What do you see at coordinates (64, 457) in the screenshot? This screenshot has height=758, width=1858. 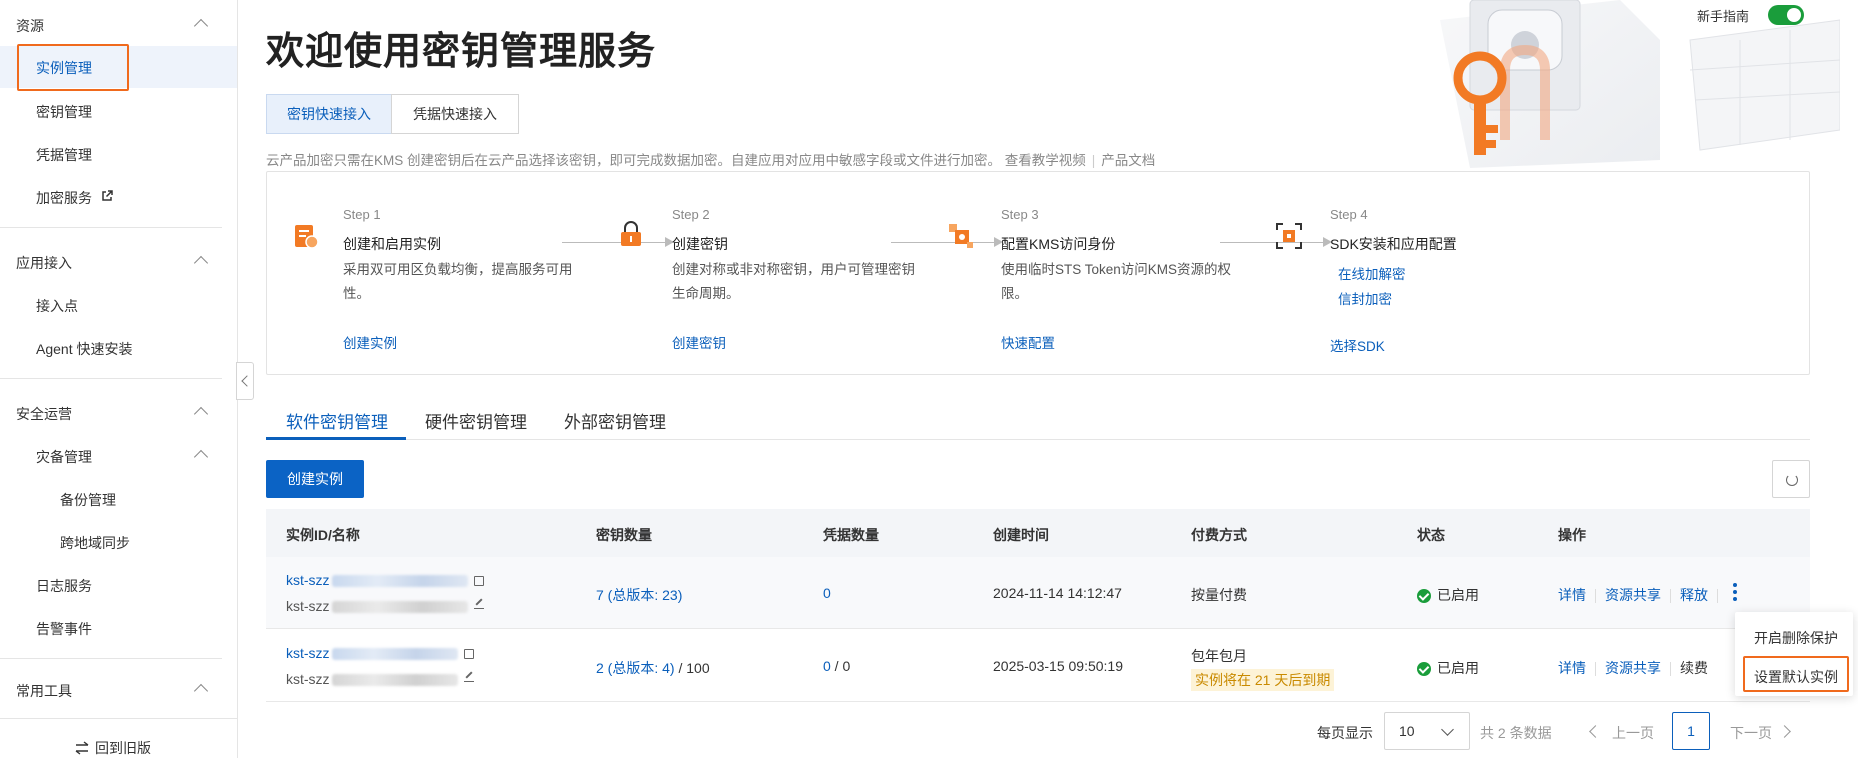 I see `sidebar-item-dr: 灾备管理` at bounding box center [64, 457].